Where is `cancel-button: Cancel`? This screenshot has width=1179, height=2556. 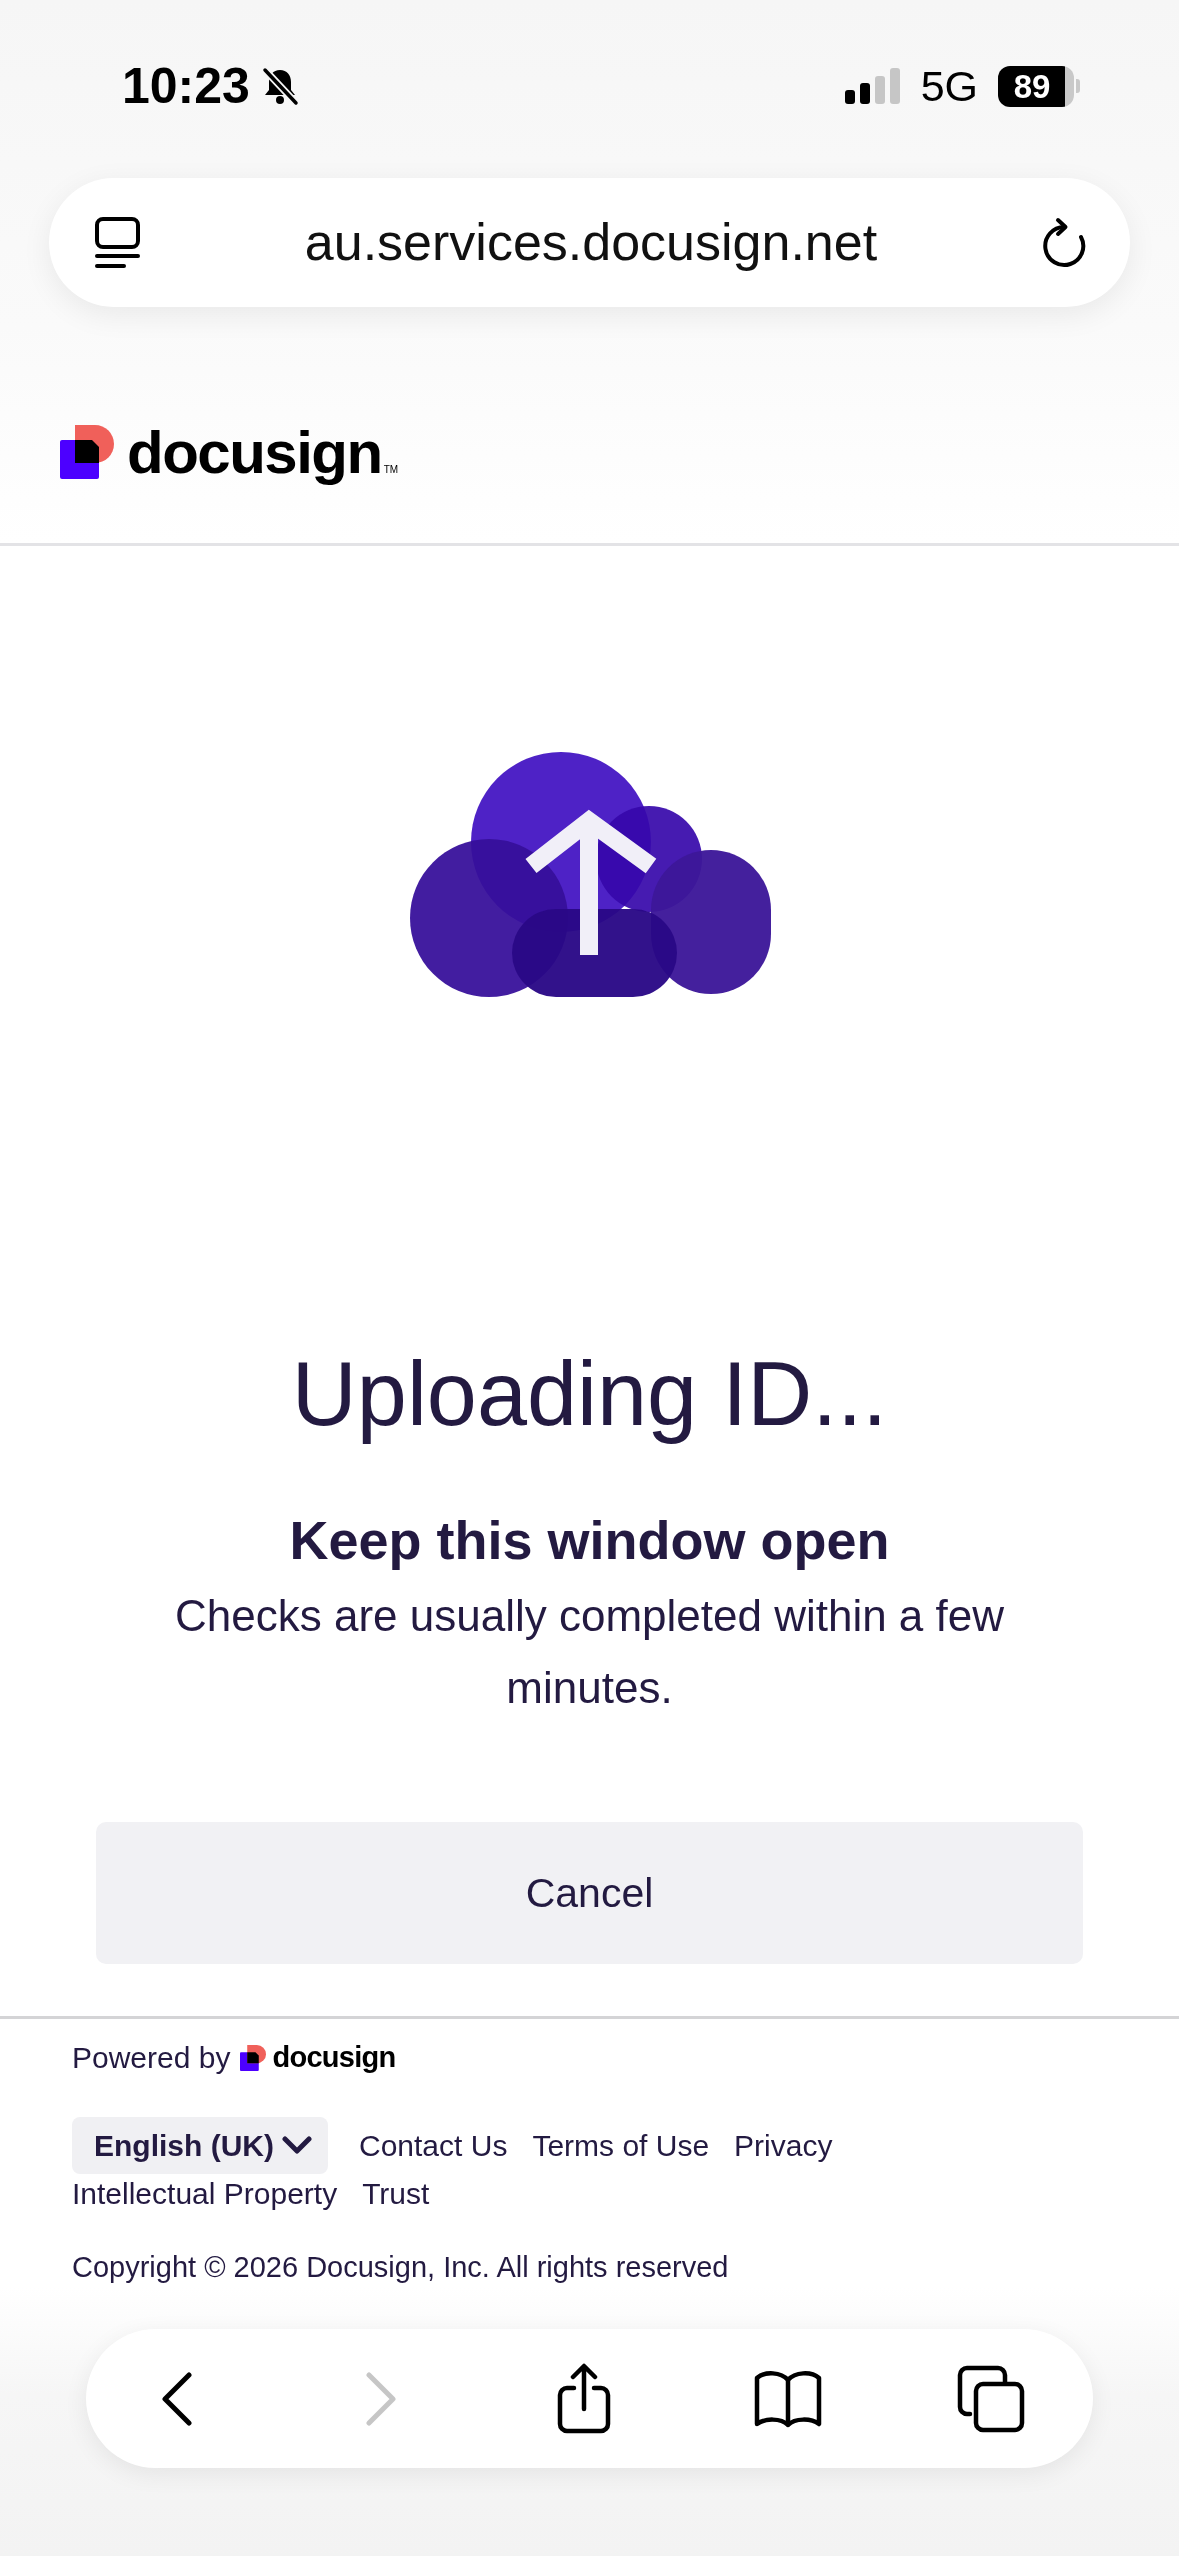 cancel-button: Cancel is located at coordinates (589, 1893).